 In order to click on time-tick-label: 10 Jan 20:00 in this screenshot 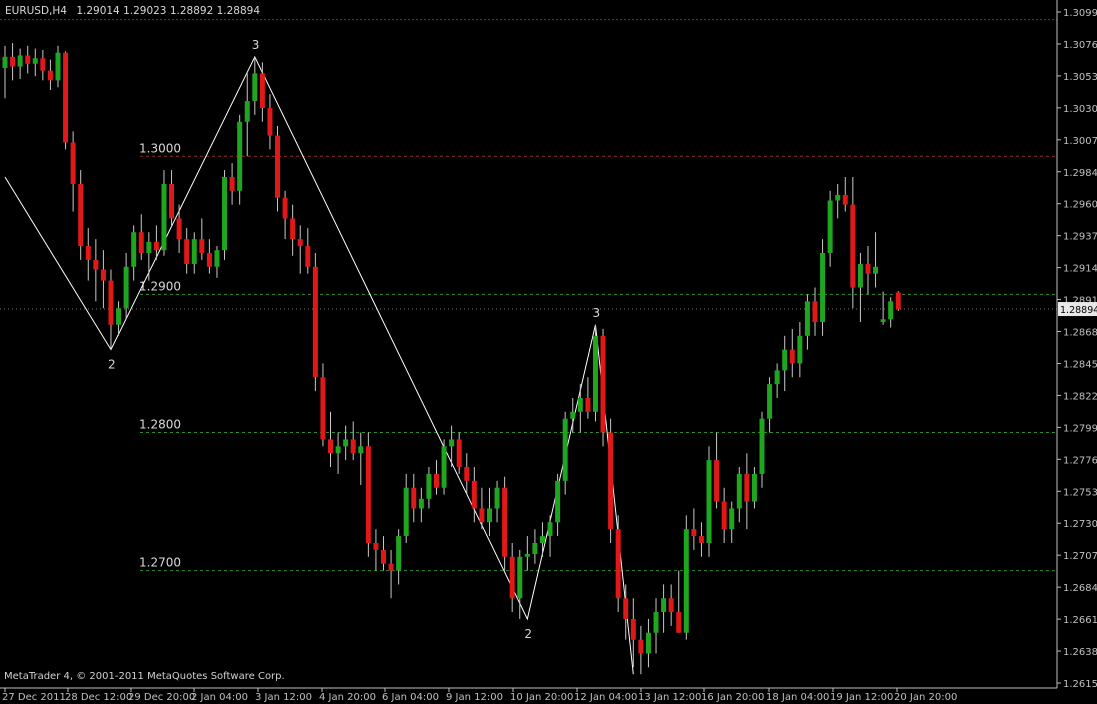, I will do `click(541, 697)`.